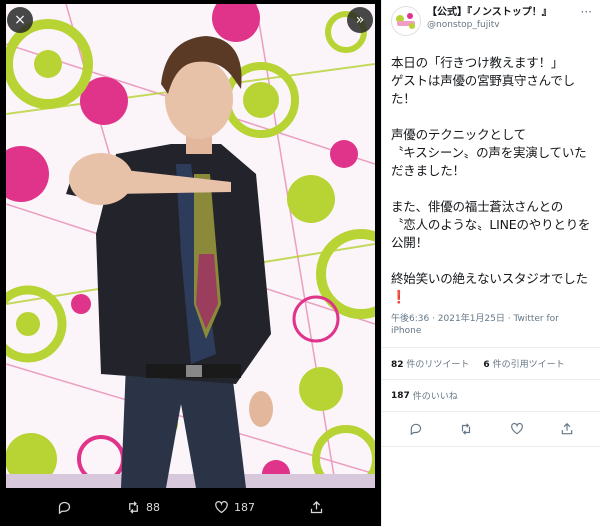  What do you see at coordinates (491, 429) in the screenshot?
I see `tweet-actions` at bounding box center [491, 429].